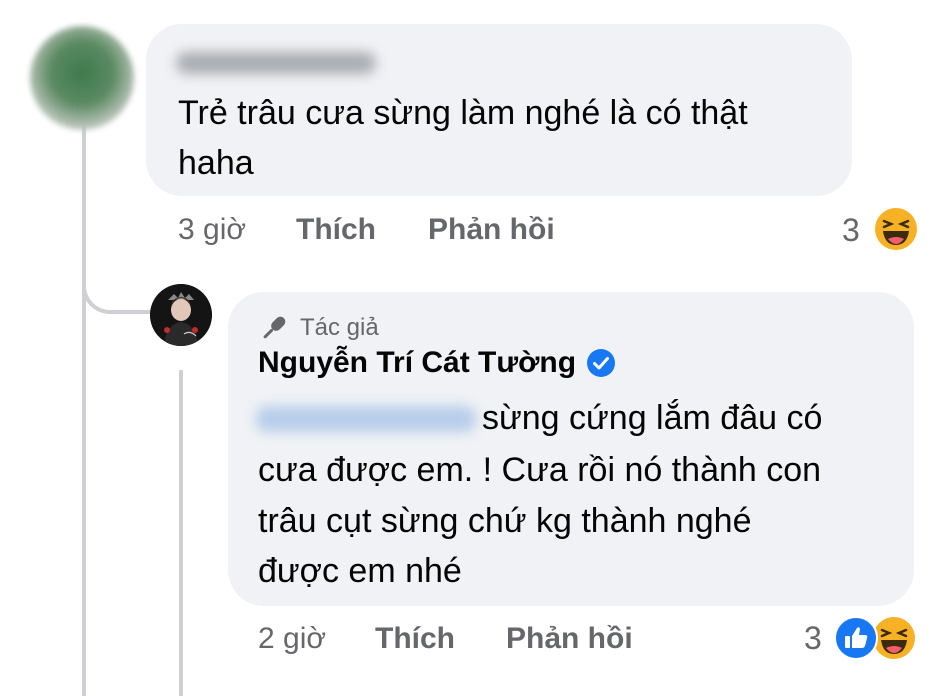 The width and height of the screenshot is (946, 696). Describe the element at coordinates (339, 327) in the screenshot. I see `author-badge-label: Tác giả` at that location.